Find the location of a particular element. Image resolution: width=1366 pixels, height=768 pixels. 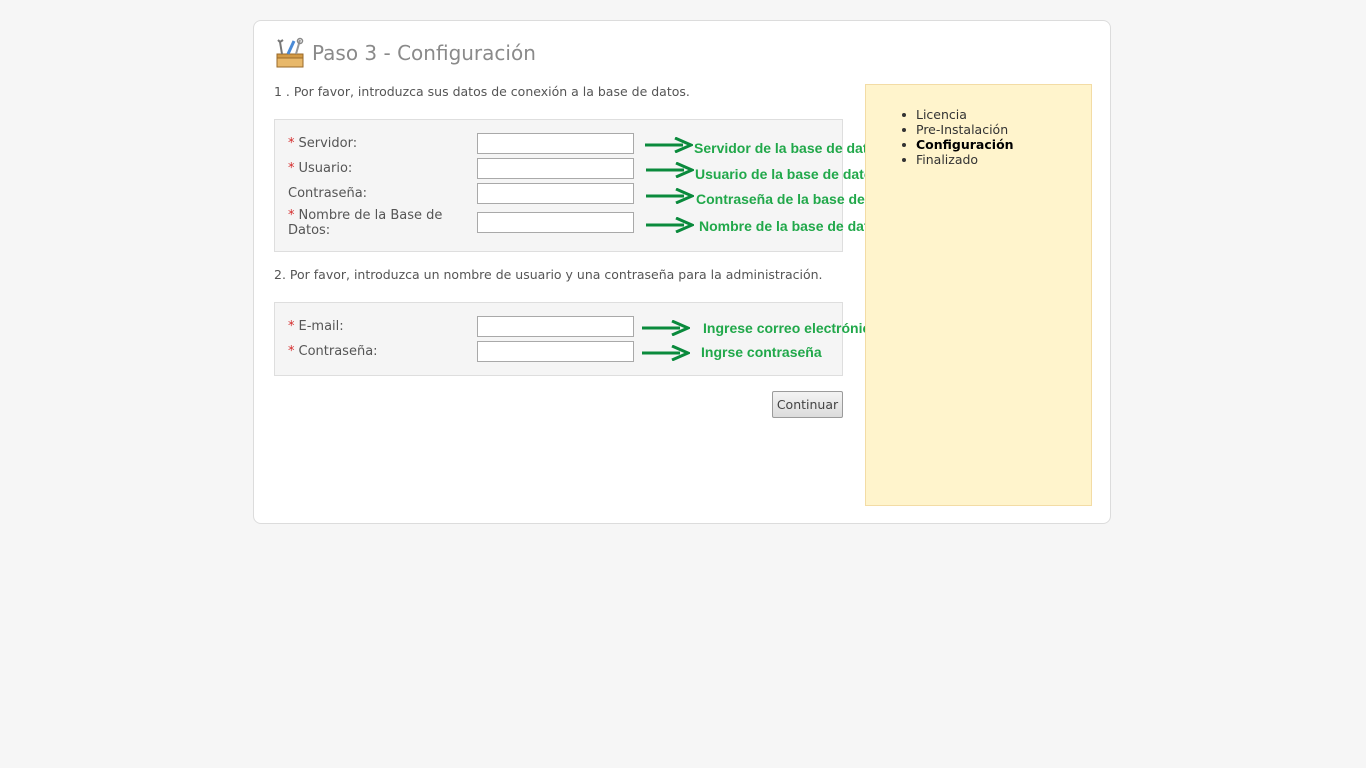

admin-password-label: * Contraseña: is located at coordinates (333, 351).